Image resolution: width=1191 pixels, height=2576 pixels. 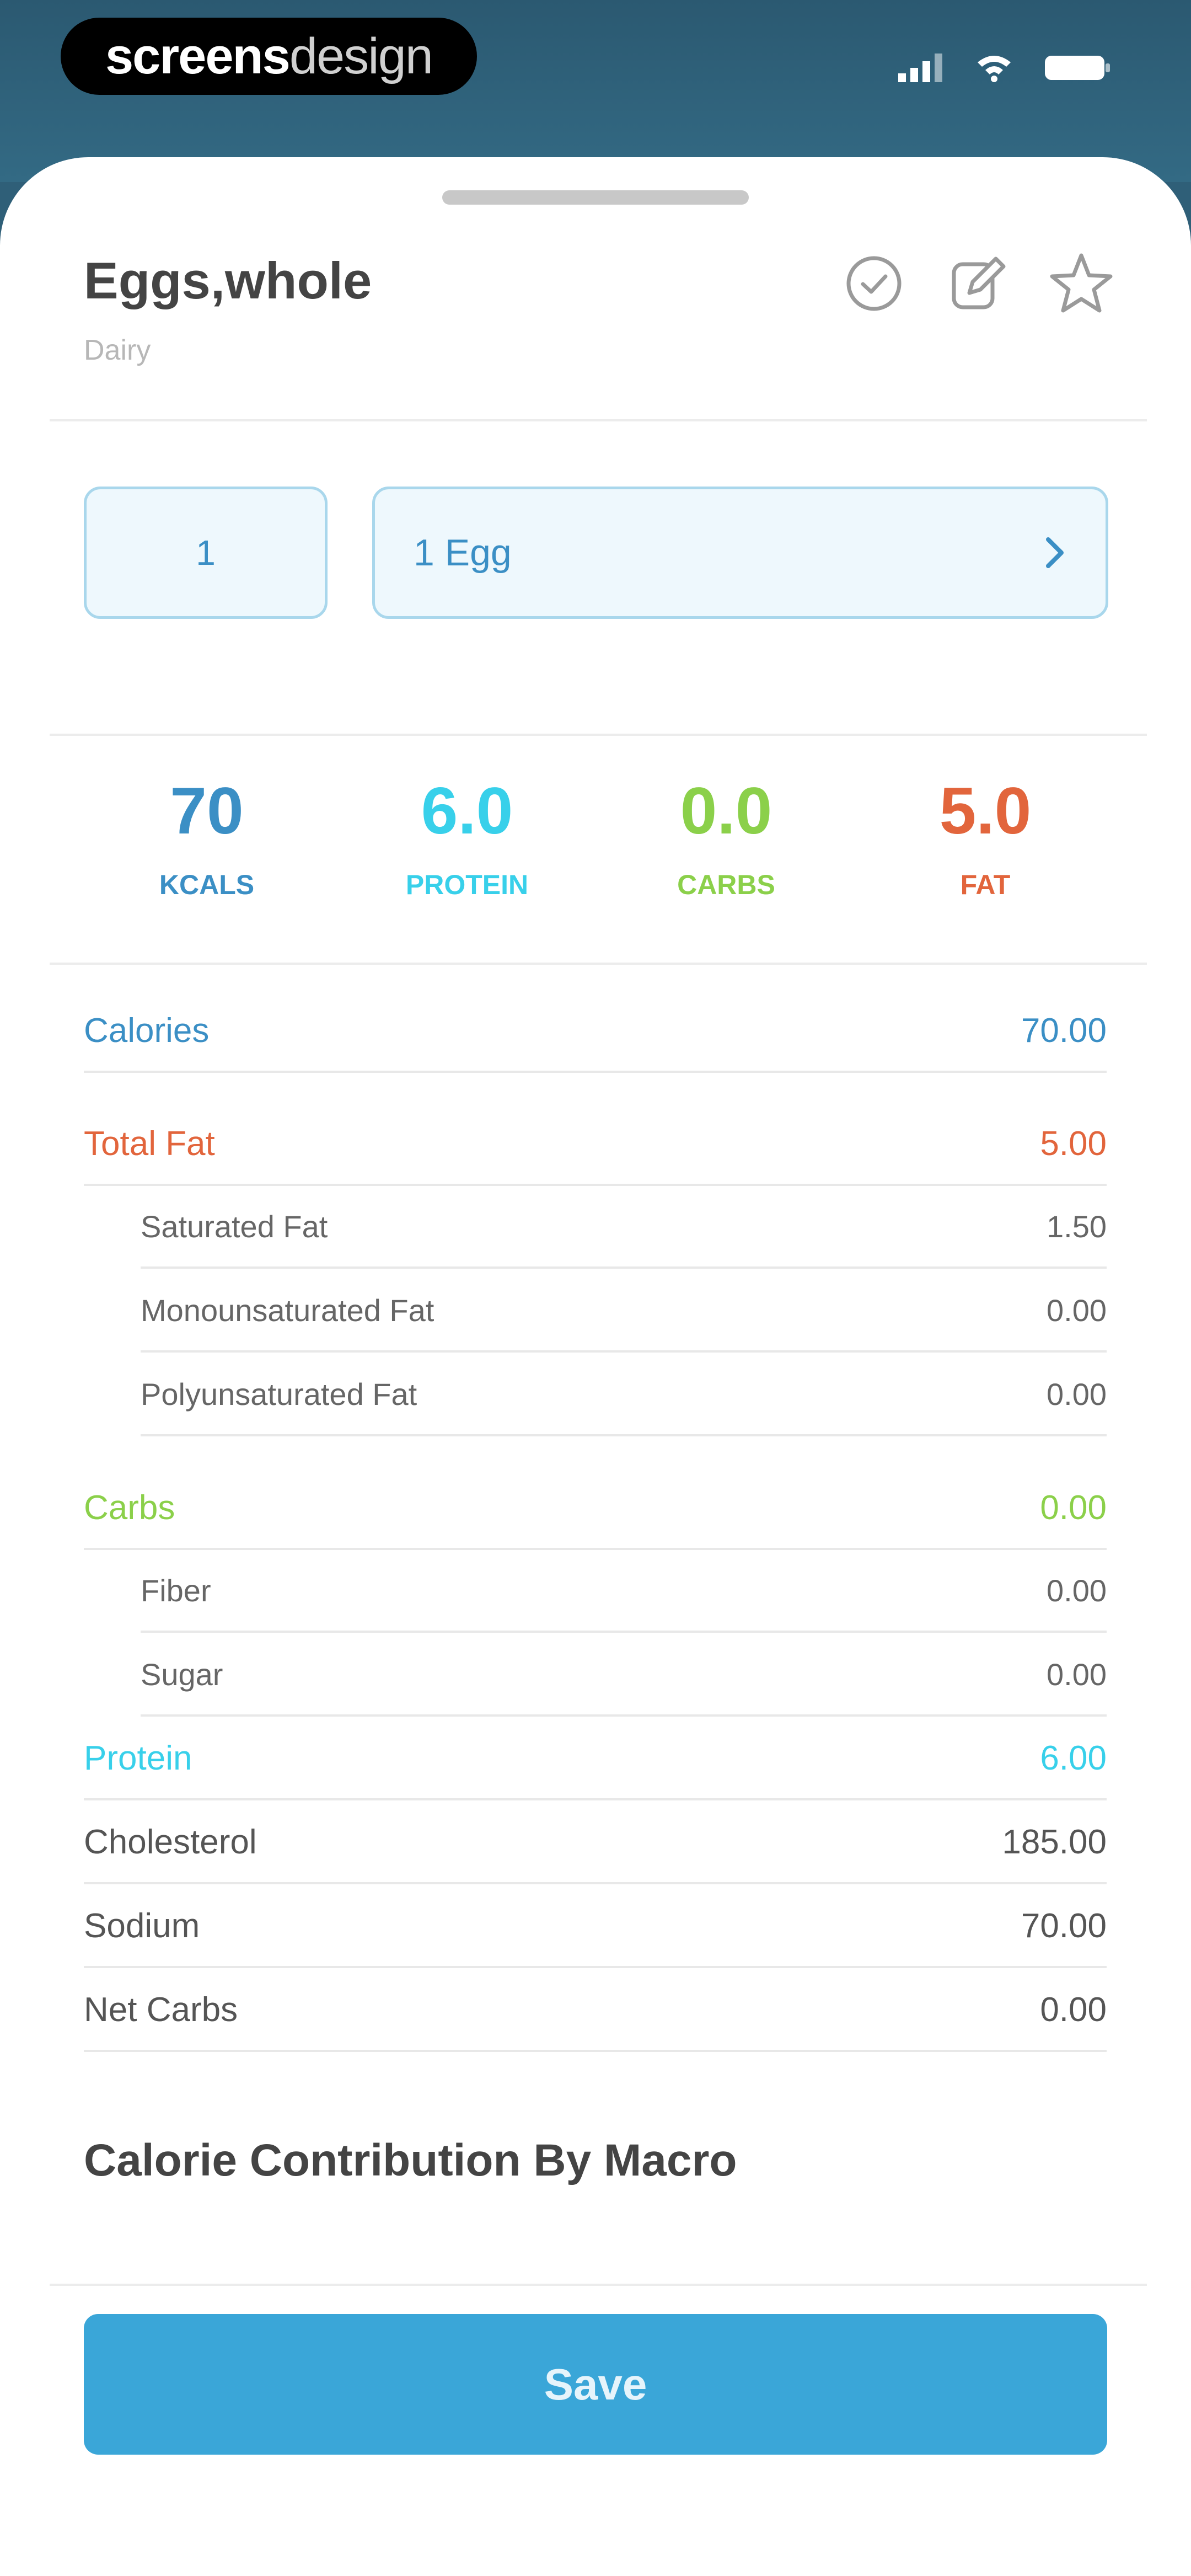 I want to click on nutrient-row-fiber: Fiber 0.00, so click(x=624, y=1591).